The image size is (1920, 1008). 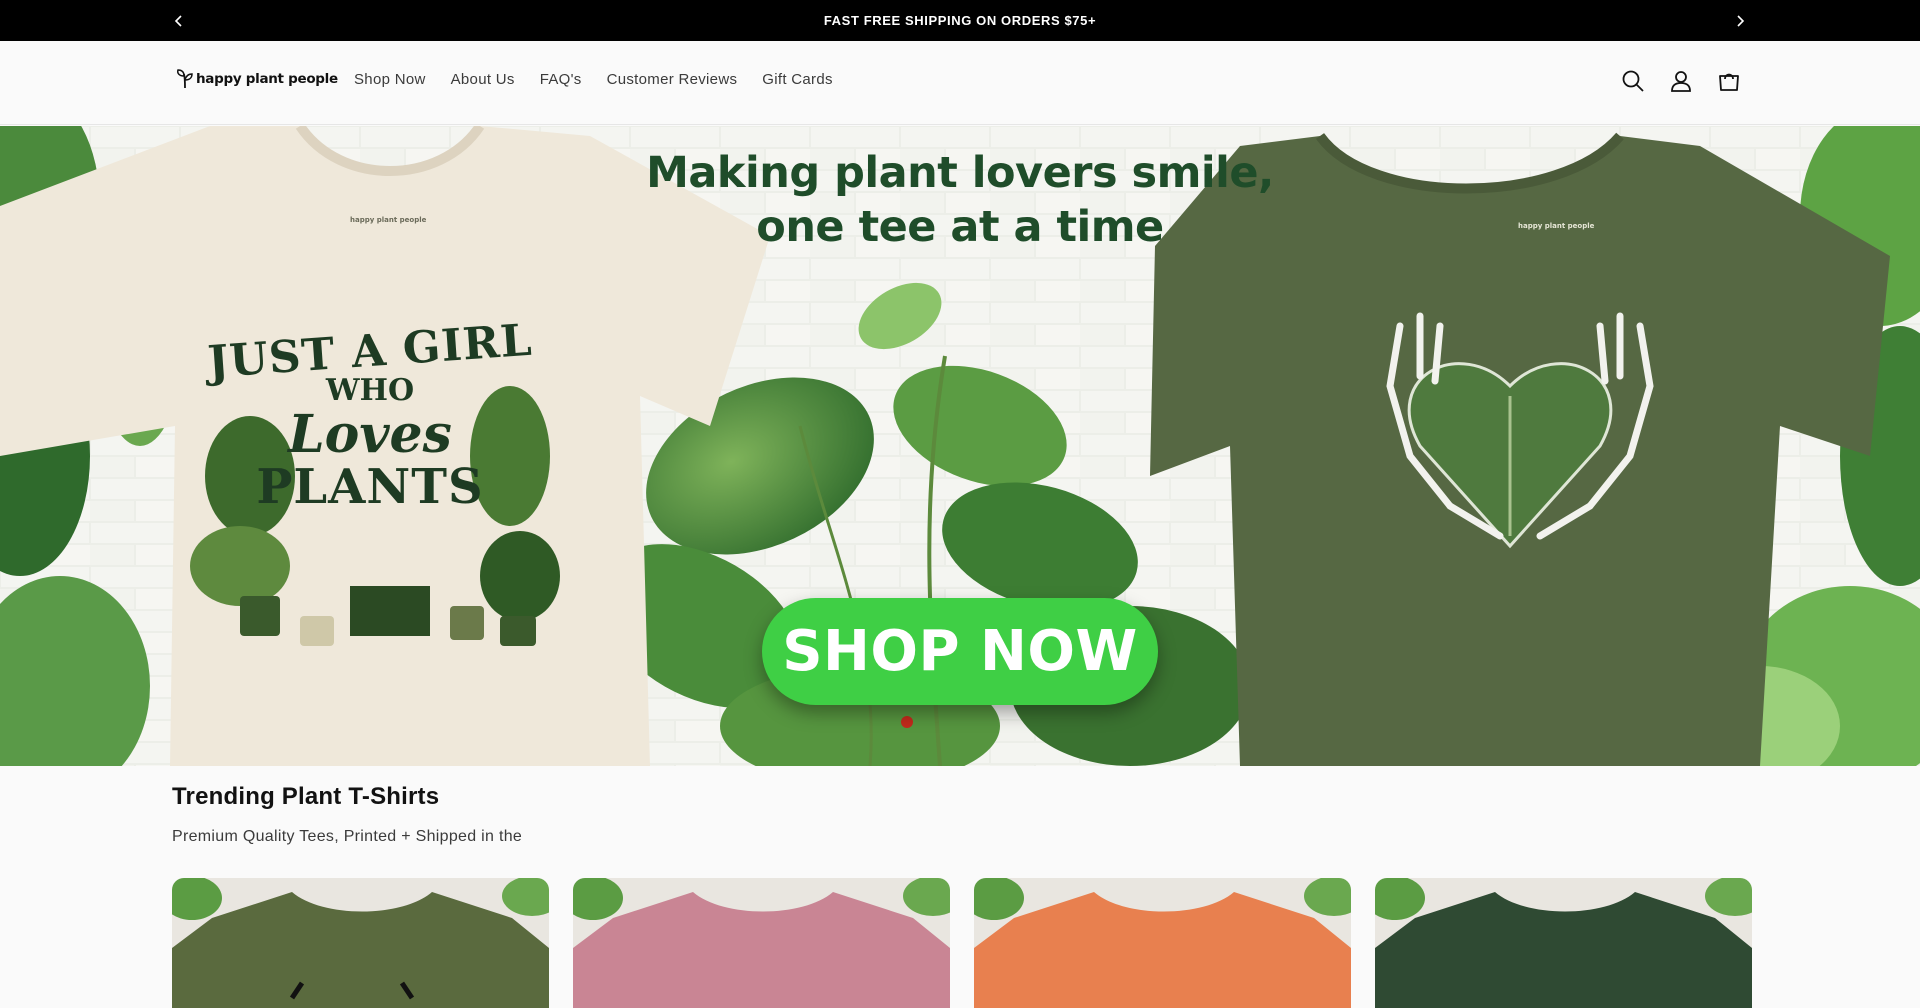 I want to click on hero-shop-now-button: SHOP NOW, so click(x=960, y=651).